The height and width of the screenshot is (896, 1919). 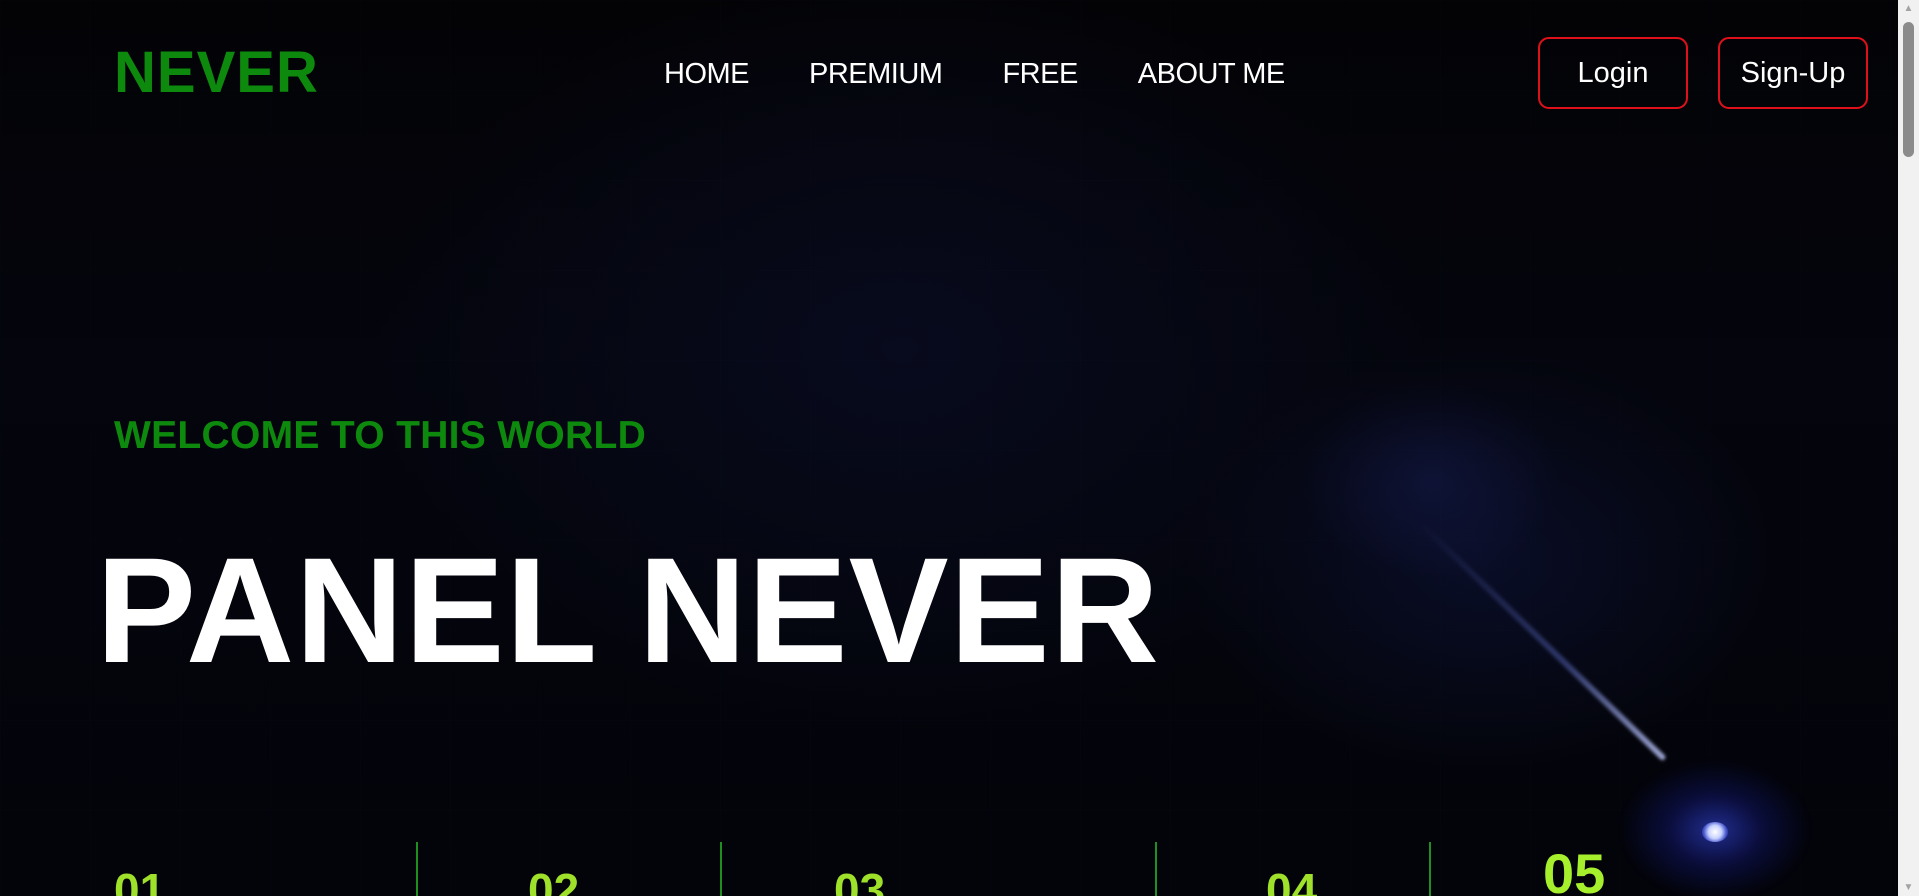 What do you see at coordinates (1908, 89) in the screenshot?
I see `scroll-thumb` at bounding box center [1908, 89].